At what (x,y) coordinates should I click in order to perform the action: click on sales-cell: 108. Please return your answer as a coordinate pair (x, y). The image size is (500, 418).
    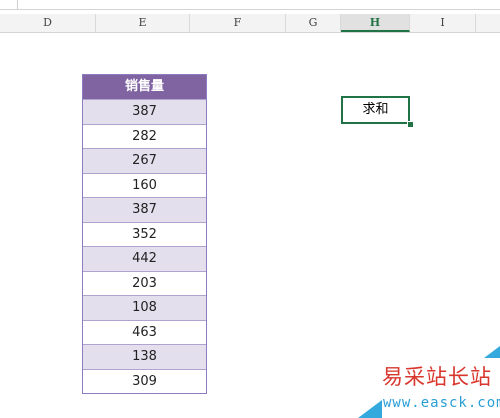
    Looking at the image, I should click on (144, 307).